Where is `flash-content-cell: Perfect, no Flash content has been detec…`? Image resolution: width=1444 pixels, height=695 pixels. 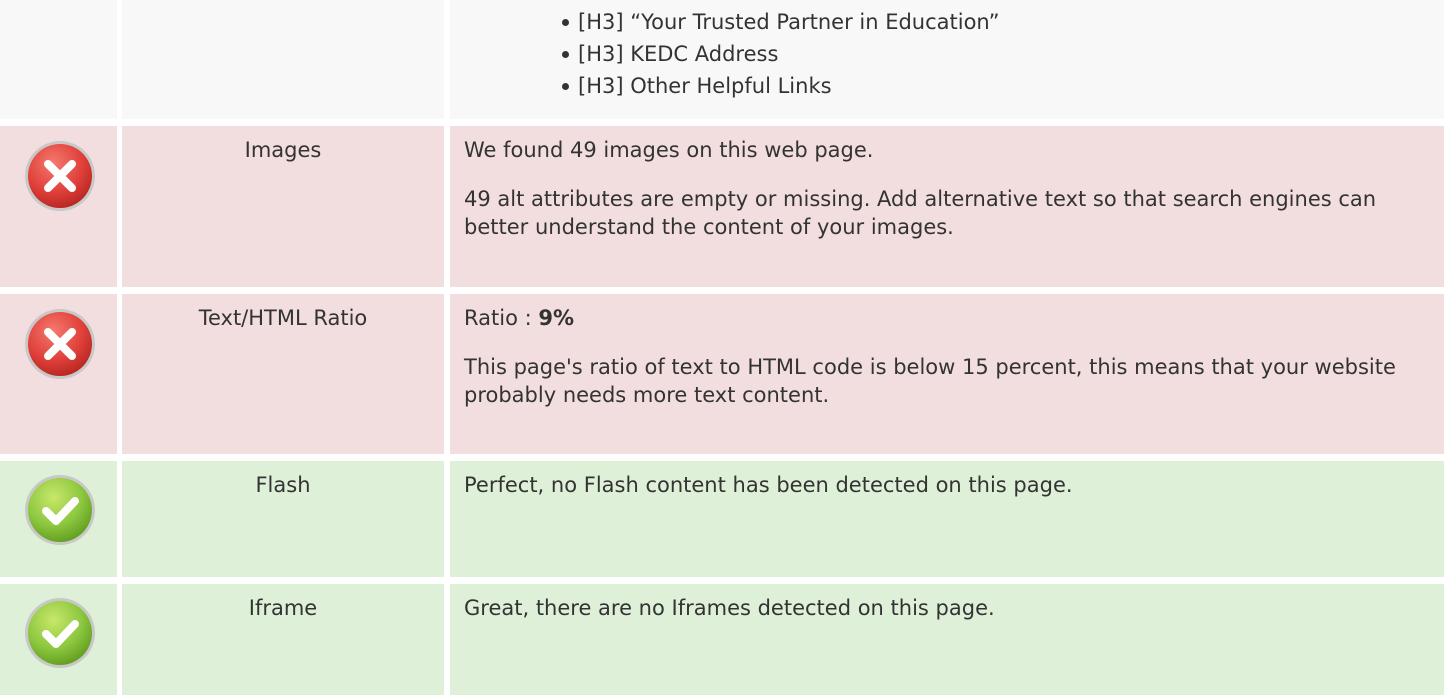
flash-content-cell: Perfect, no Flash content has been detec… is located at coordinates (947, 519).